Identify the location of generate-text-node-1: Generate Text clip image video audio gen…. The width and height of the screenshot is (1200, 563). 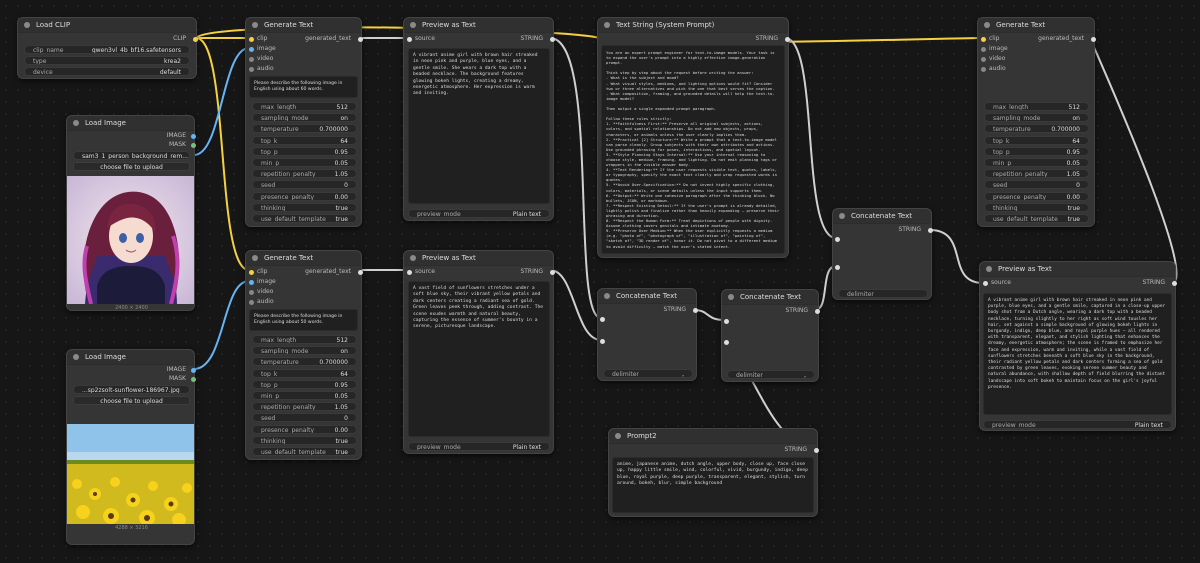
(304, 122).